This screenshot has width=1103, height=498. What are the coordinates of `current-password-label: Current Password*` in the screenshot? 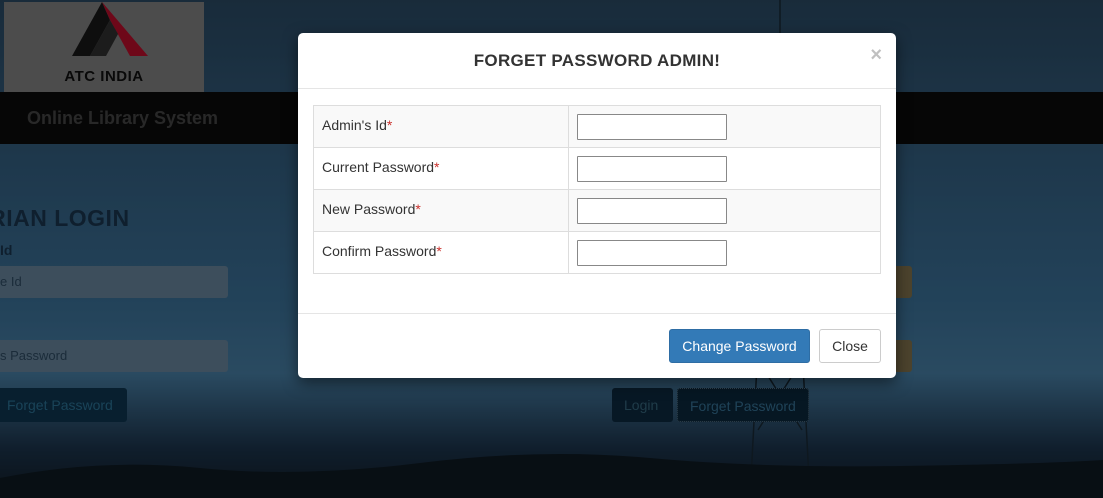 It's located at (441, 168).